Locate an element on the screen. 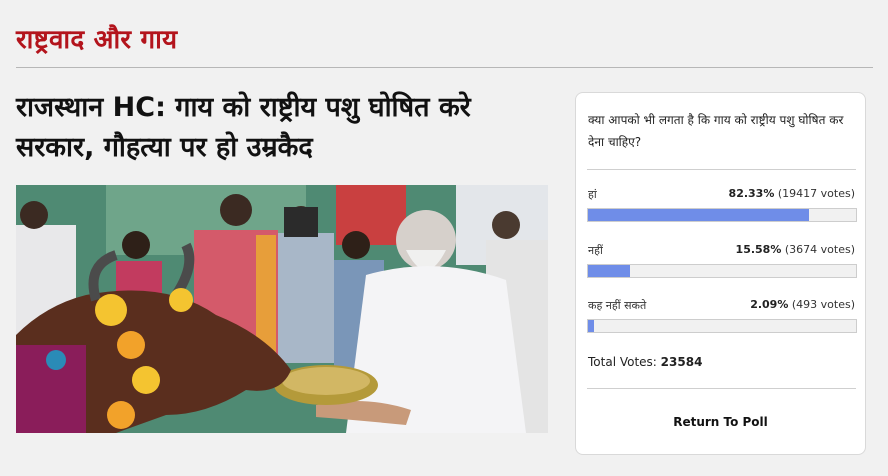 The height and width of the screenshot is (476, 888). poll-option-votes: (3674 votes) is located at coordinates (819, 249).